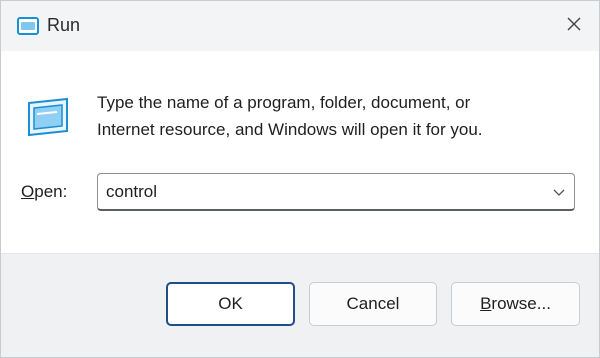 This screenshot has height=358, width=600. I want to click on browse-accelerator: B, so click(486, 303).